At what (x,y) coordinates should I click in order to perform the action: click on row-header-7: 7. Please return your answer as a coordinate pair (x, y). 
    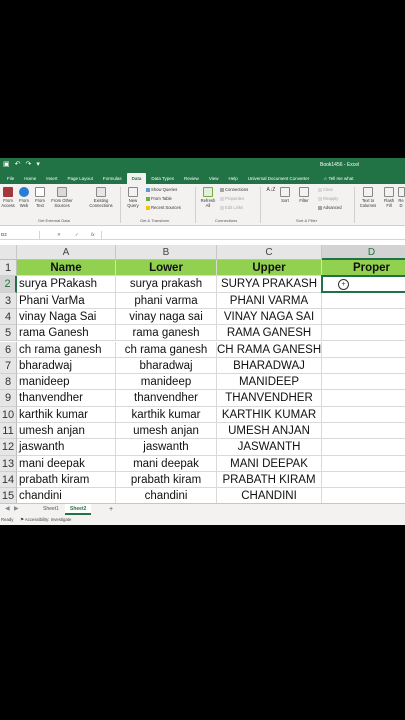
    Looking at the image, I should click on (8, 366).